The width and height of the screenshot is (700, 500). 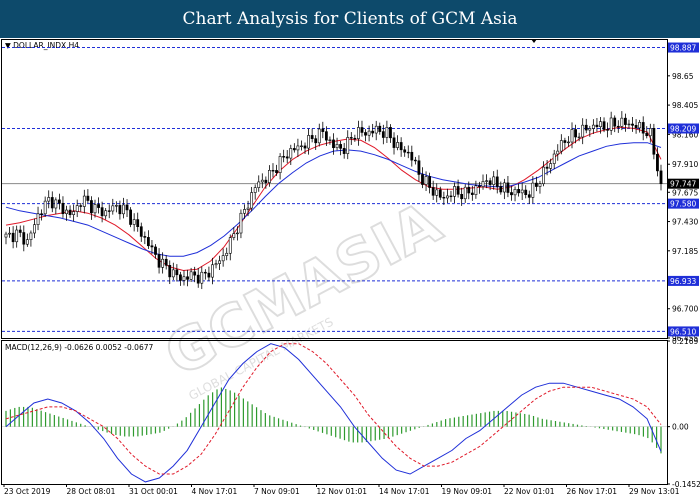 I want to click on time-tick-label: 7 Nov 09:01, so click(x=277, y=491).